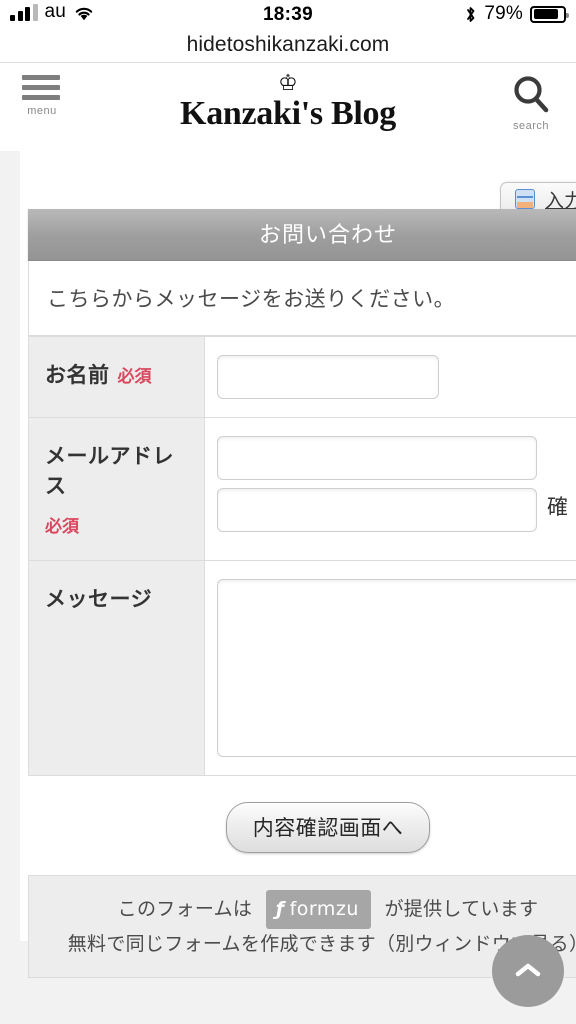 Image resolution: width=576 pixels, height=1024 pixels. I want to click on battery-percent-label: 79%, so click(503, 13).